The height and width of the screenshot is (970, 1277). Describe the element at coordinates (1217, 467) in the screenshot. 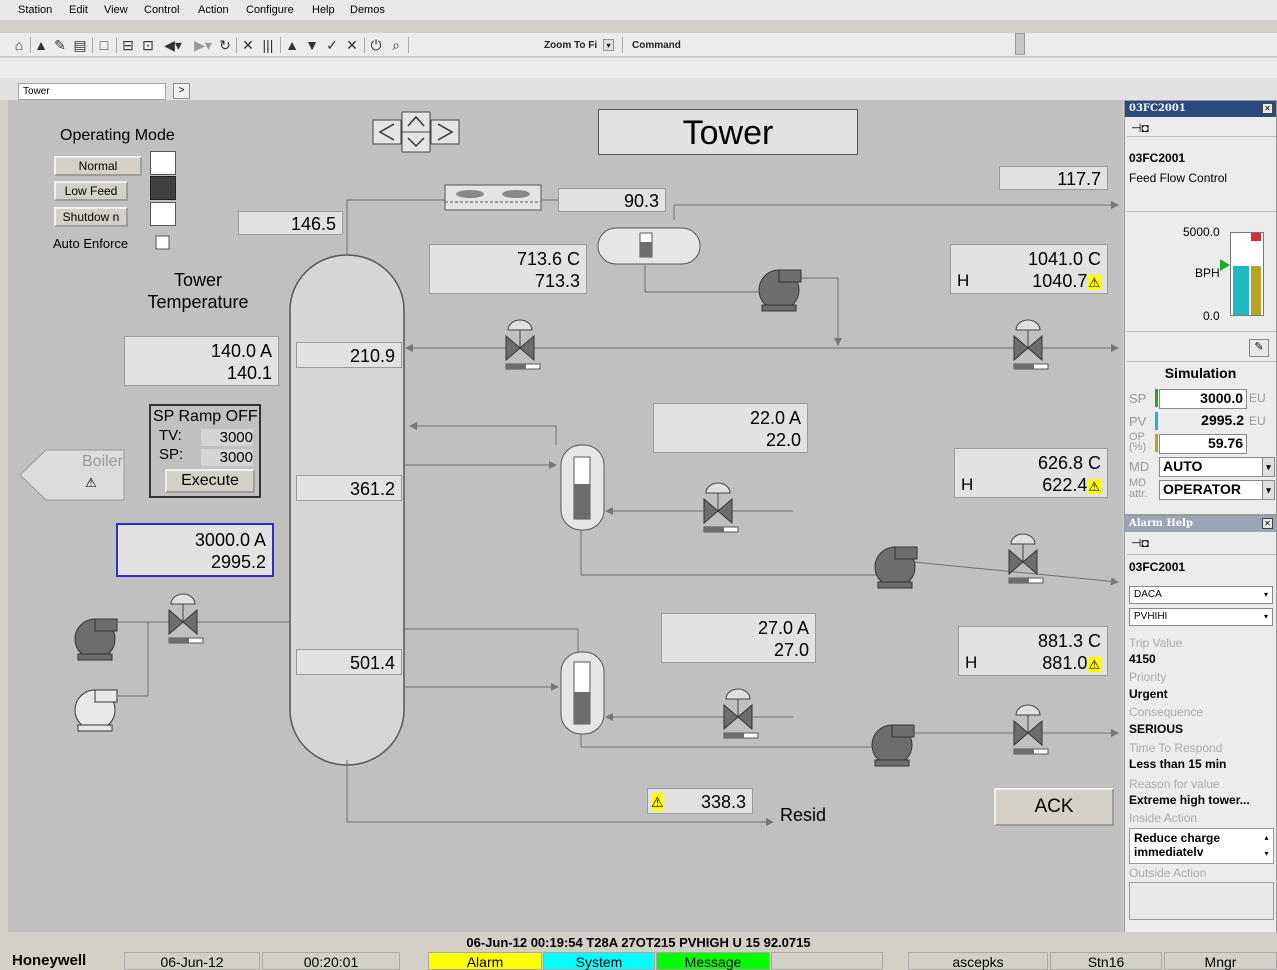

I see `mode-select: AUTO ▾` at that location.